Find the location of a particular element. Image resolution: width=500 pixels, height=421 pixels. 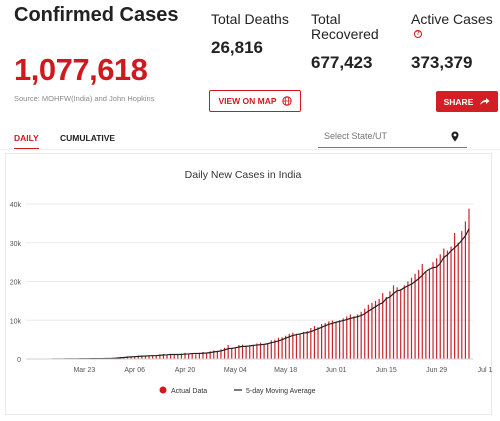

tabs-divider is located at coordinates (250, 149).